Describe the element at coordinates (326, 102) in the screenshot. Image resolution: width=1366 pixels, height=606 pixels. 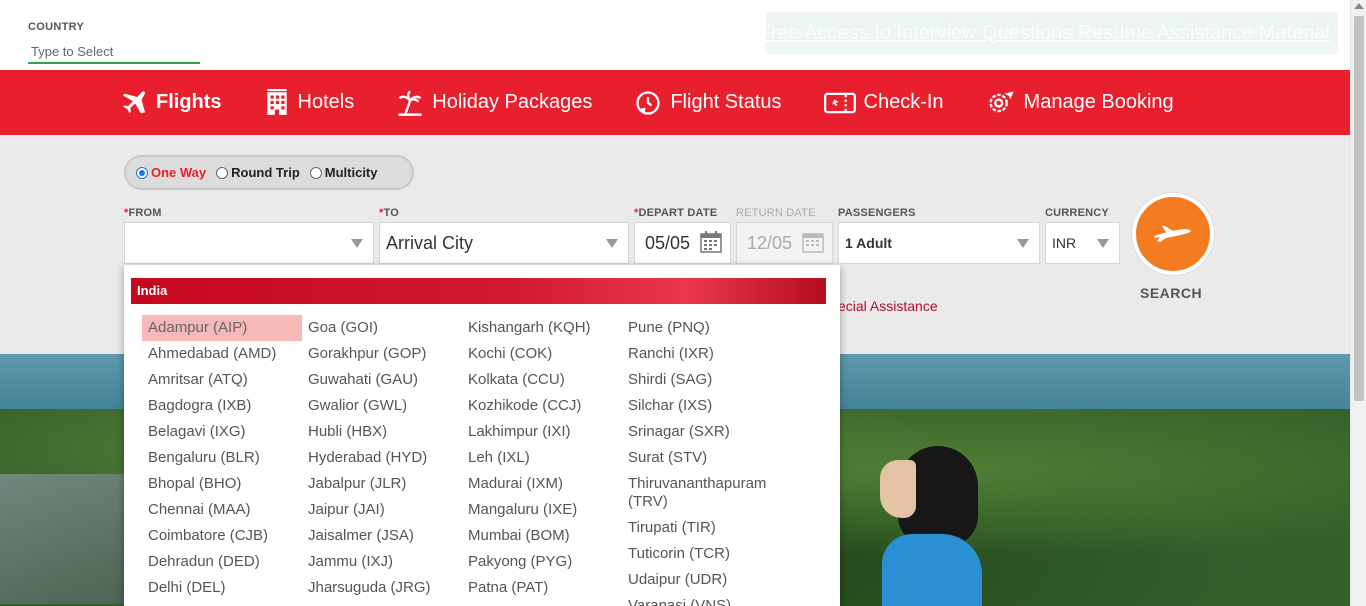
I see `nav-label: Hotels` at that location.